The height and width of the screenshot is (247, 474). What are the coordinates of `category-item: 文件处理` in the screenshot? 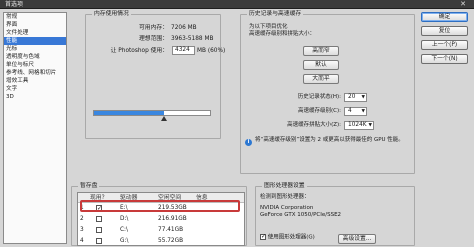 It's located at (35, 33).